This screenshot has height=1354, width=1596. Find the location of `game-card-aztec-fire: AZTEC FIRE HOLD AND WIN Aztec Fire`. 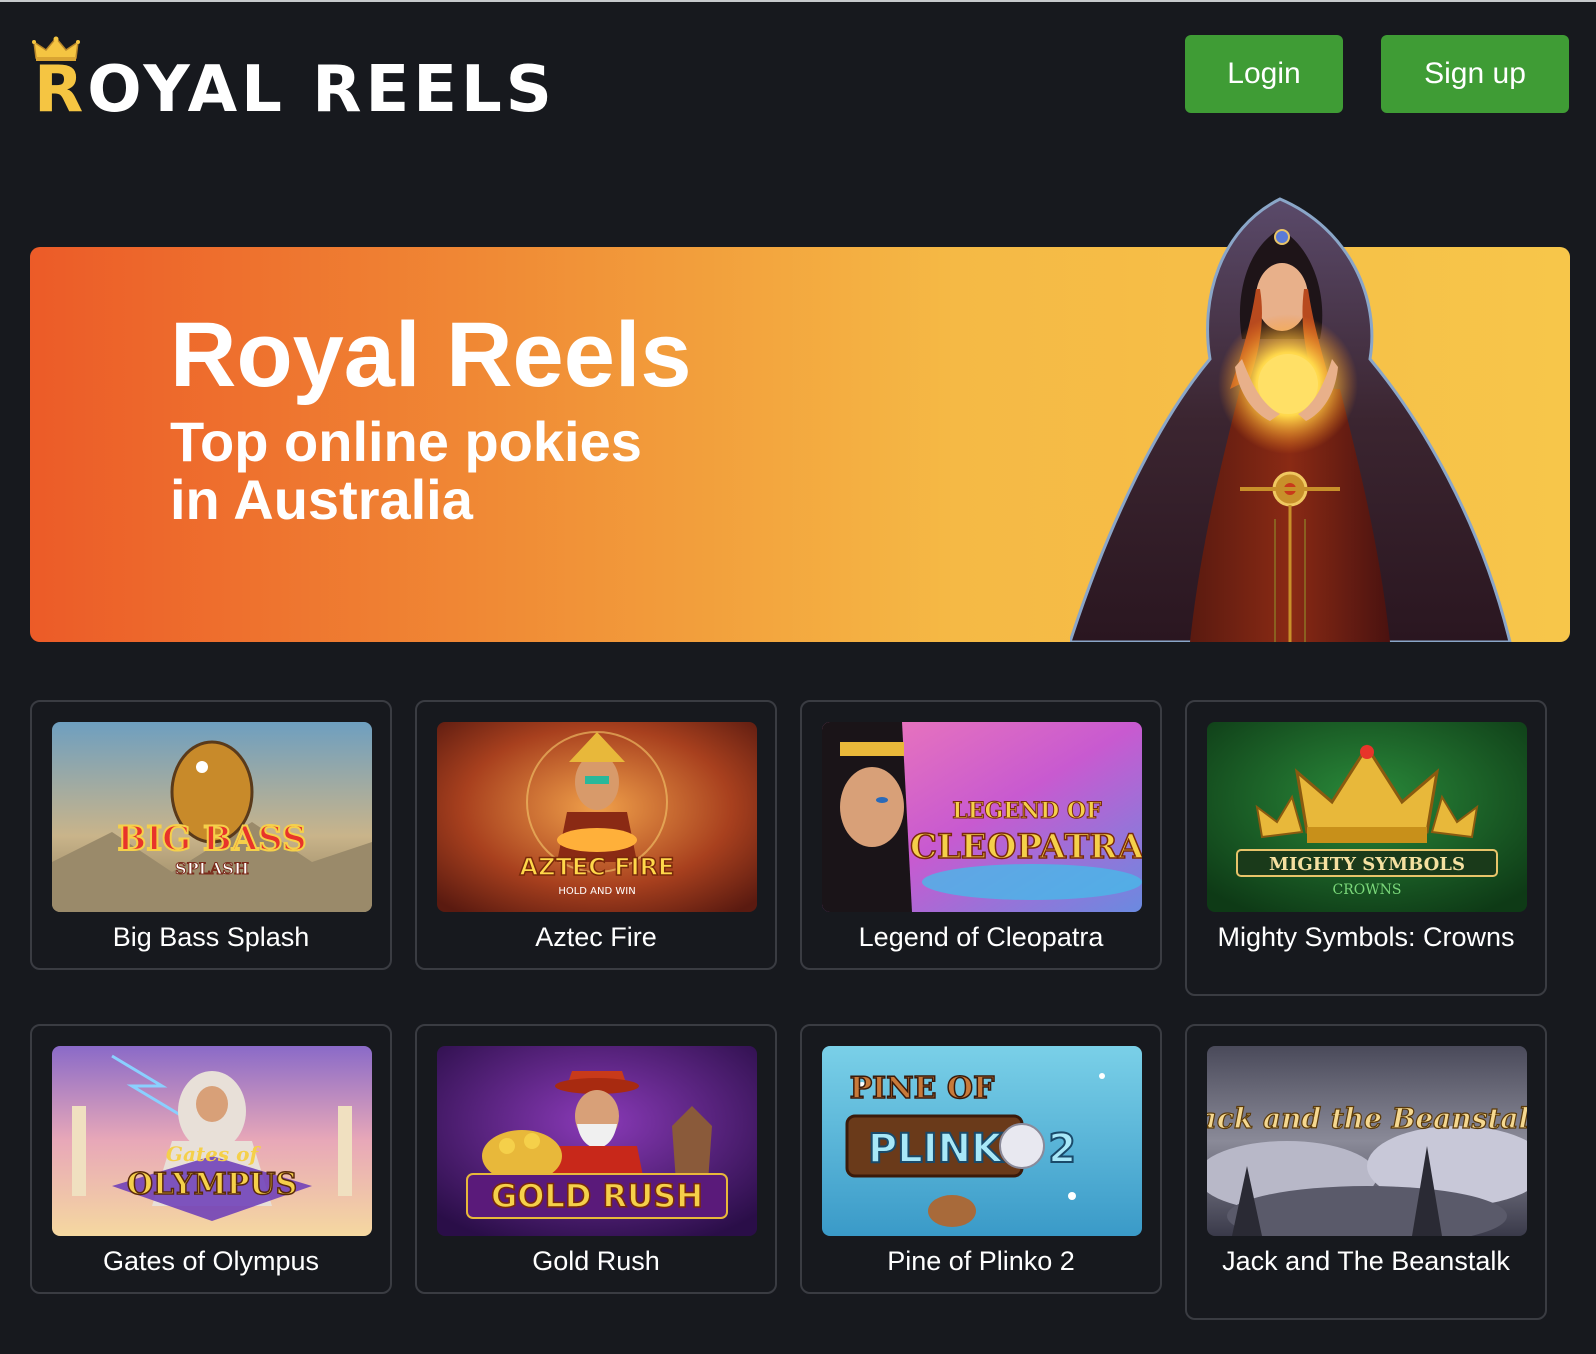

game-card-aztec-fire: AZTEC FIRE HOLD AND WIN Aztec Fire is located at coordinates (596, 835).